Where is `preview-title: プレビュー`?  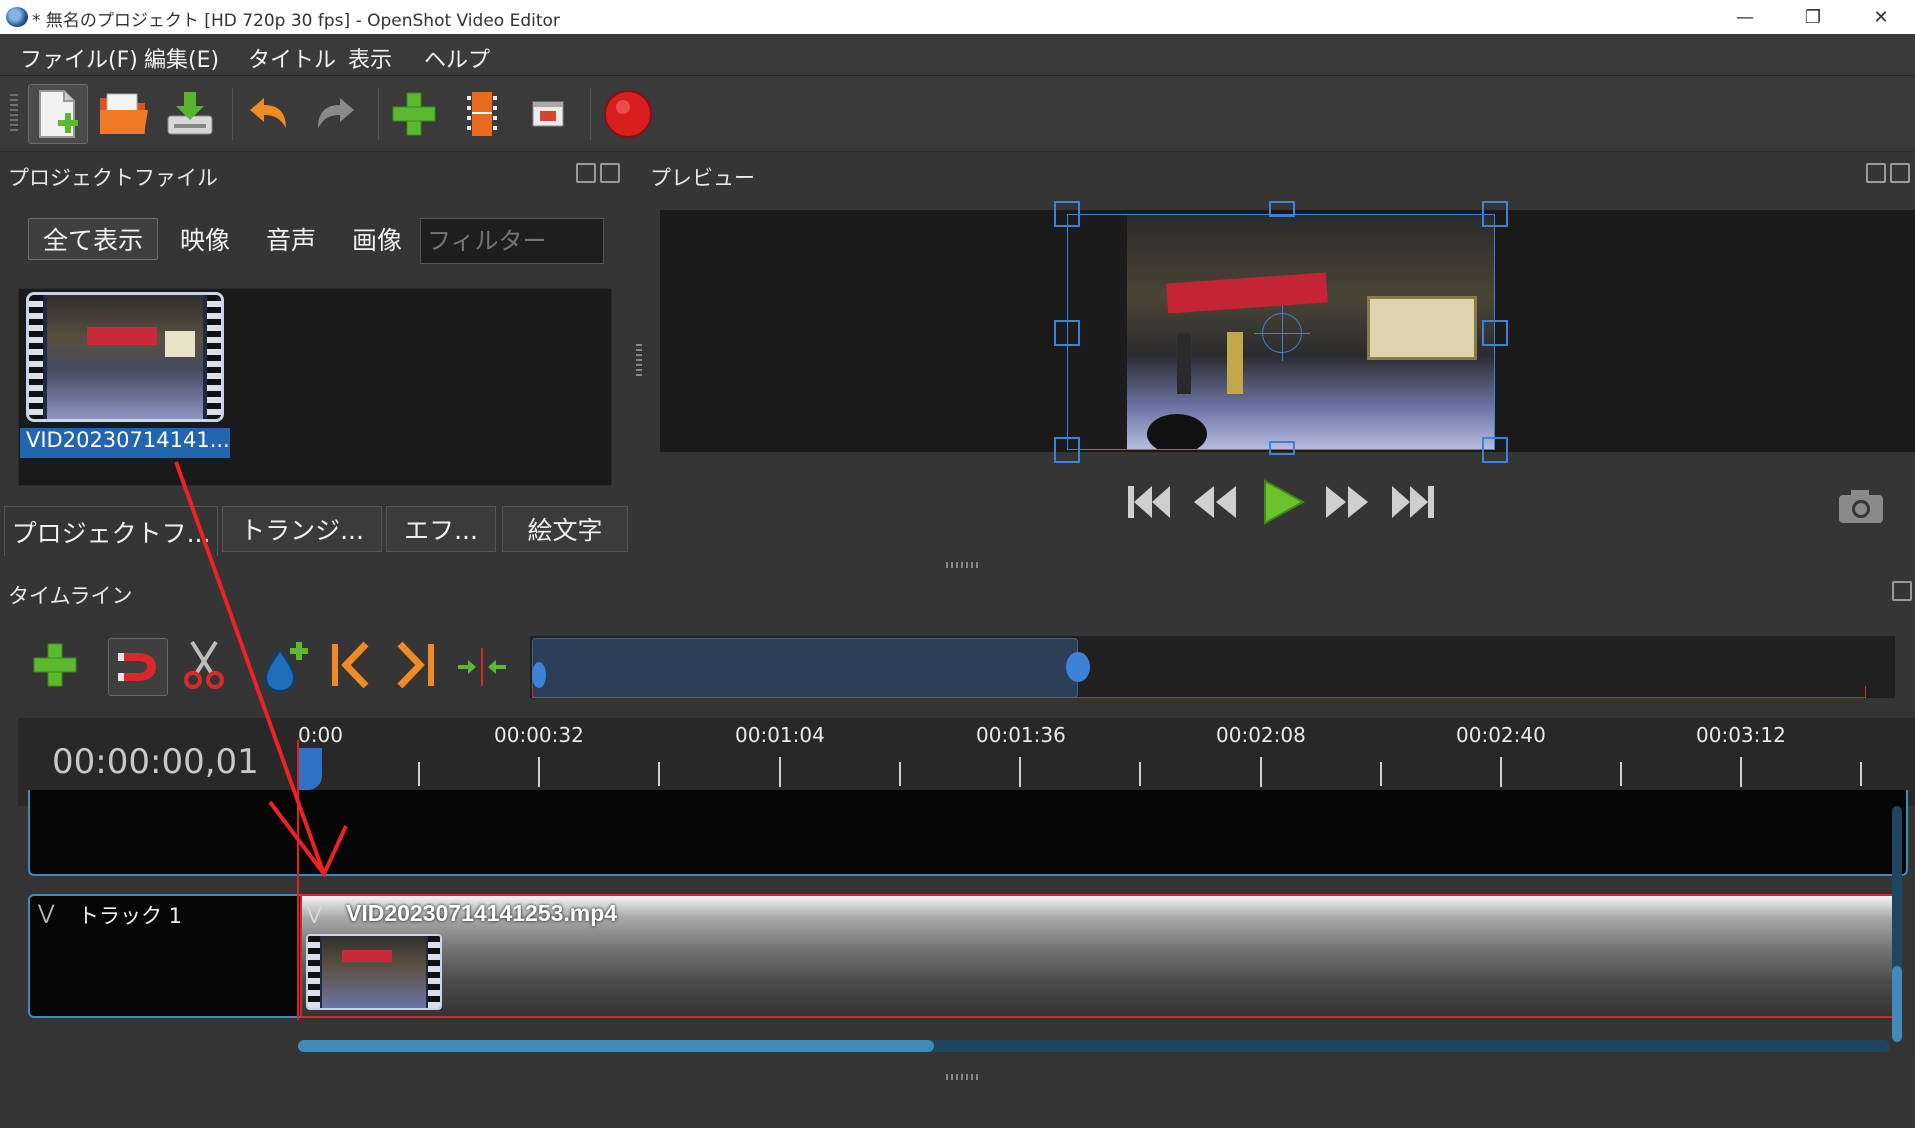 preview-title: プレビュー is located at coordinates (702, 178).